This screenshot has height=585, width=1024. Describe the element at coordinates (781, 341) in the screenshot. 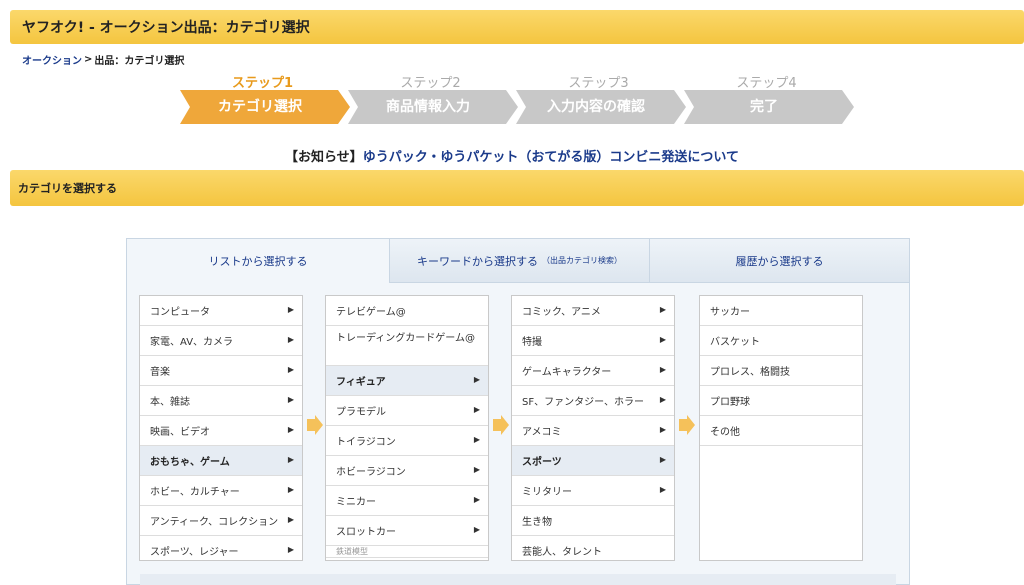

I see `list-item: バスケット` at that location.